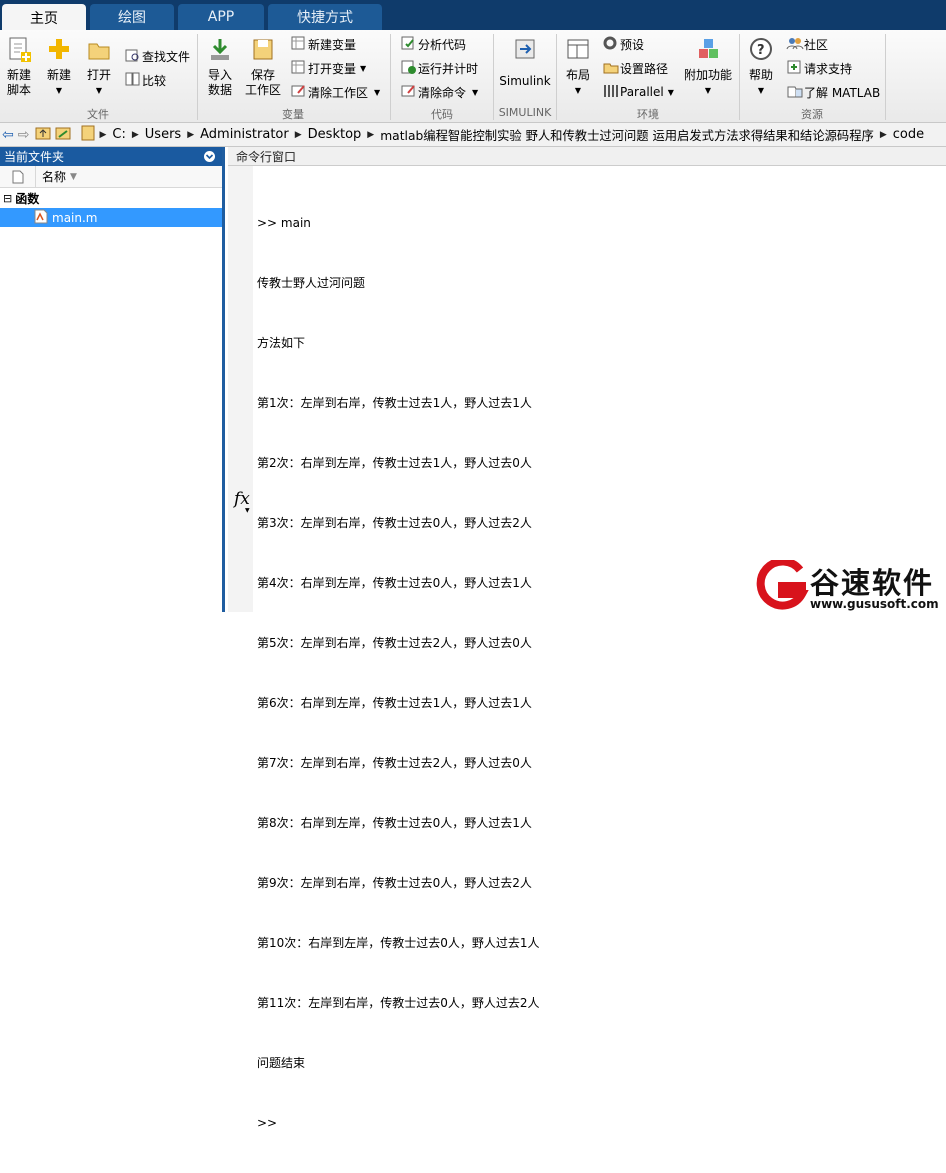  Describe the element at coordinates (781, 585) in the screenshot. I see `watermark-logo-icon` at that location.